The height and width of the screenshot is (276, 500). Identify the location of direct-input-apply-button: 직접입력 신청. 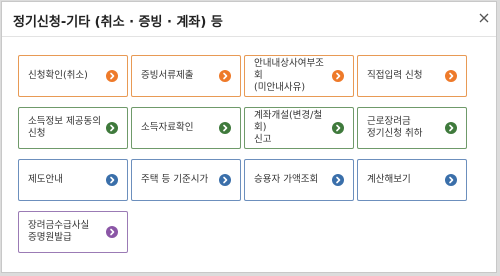
(412, 76).